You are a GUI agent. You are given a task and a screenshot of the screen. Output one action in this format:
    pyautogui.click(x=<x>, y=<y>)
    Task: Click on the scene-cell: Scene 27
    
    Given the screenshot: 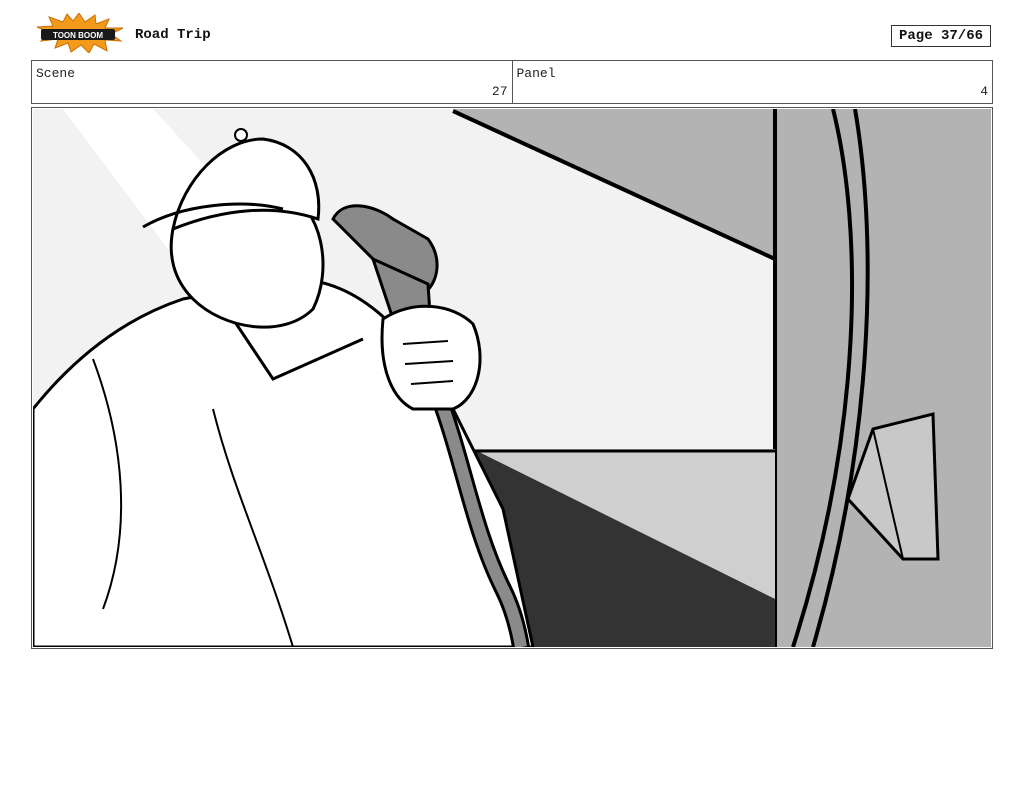 What is the action you would take?
    pyautogui.click(x=272, y=82)
    